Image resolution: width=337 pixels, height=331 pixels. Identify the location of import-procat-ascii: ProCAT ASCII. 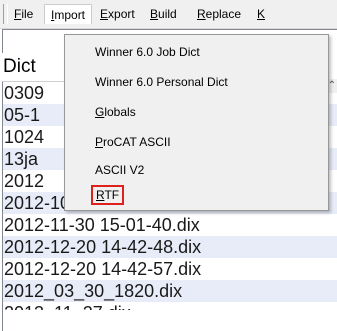
(133, 142).